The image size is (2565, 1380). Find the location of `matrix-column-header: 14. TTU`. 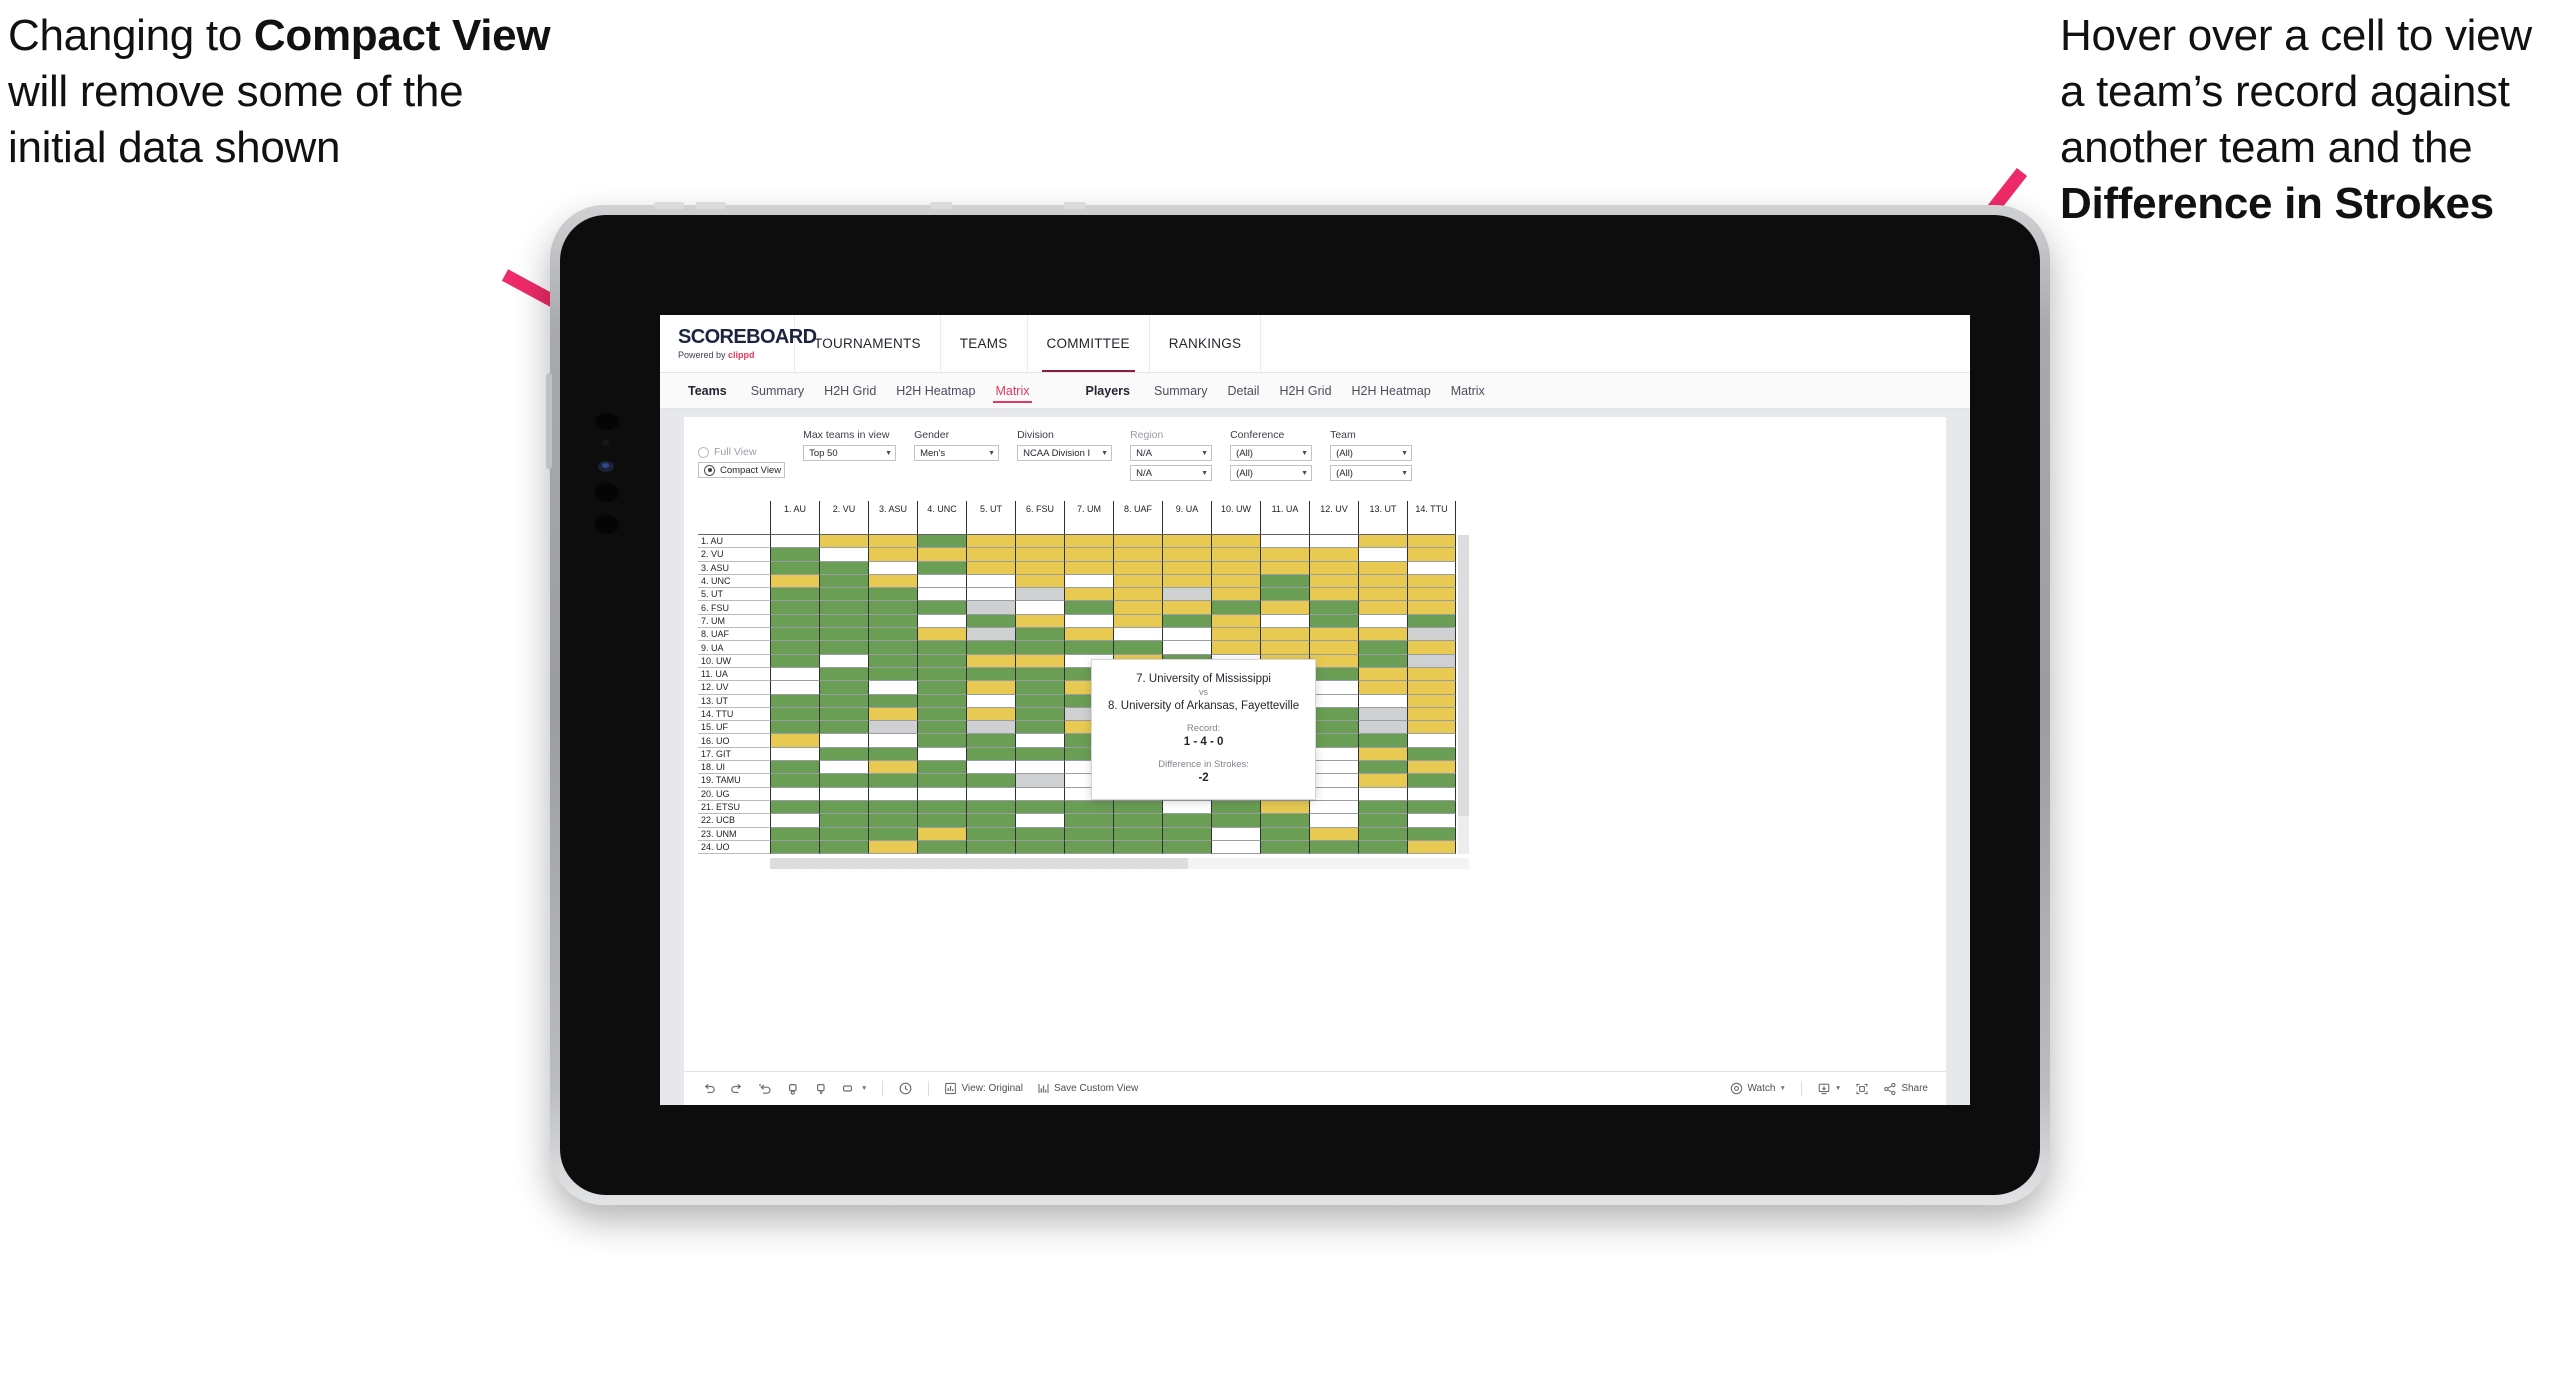

matrix-column-header: 14. TTU is located at coordinates (1431, 517).